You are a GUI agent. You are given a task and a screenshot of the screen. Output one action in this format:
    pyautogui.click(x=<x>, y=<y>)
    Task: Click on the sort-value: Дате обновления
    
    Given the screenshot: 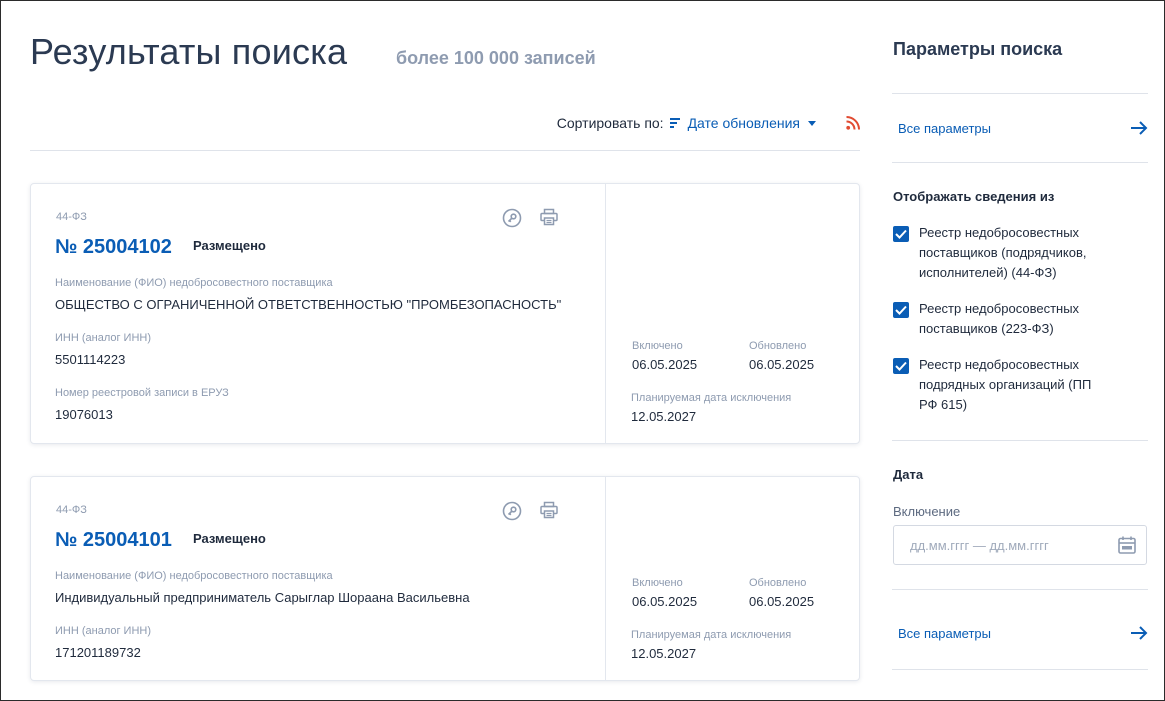 What is the action you would take?
    pyautogui.click(x=743, y=123)
    